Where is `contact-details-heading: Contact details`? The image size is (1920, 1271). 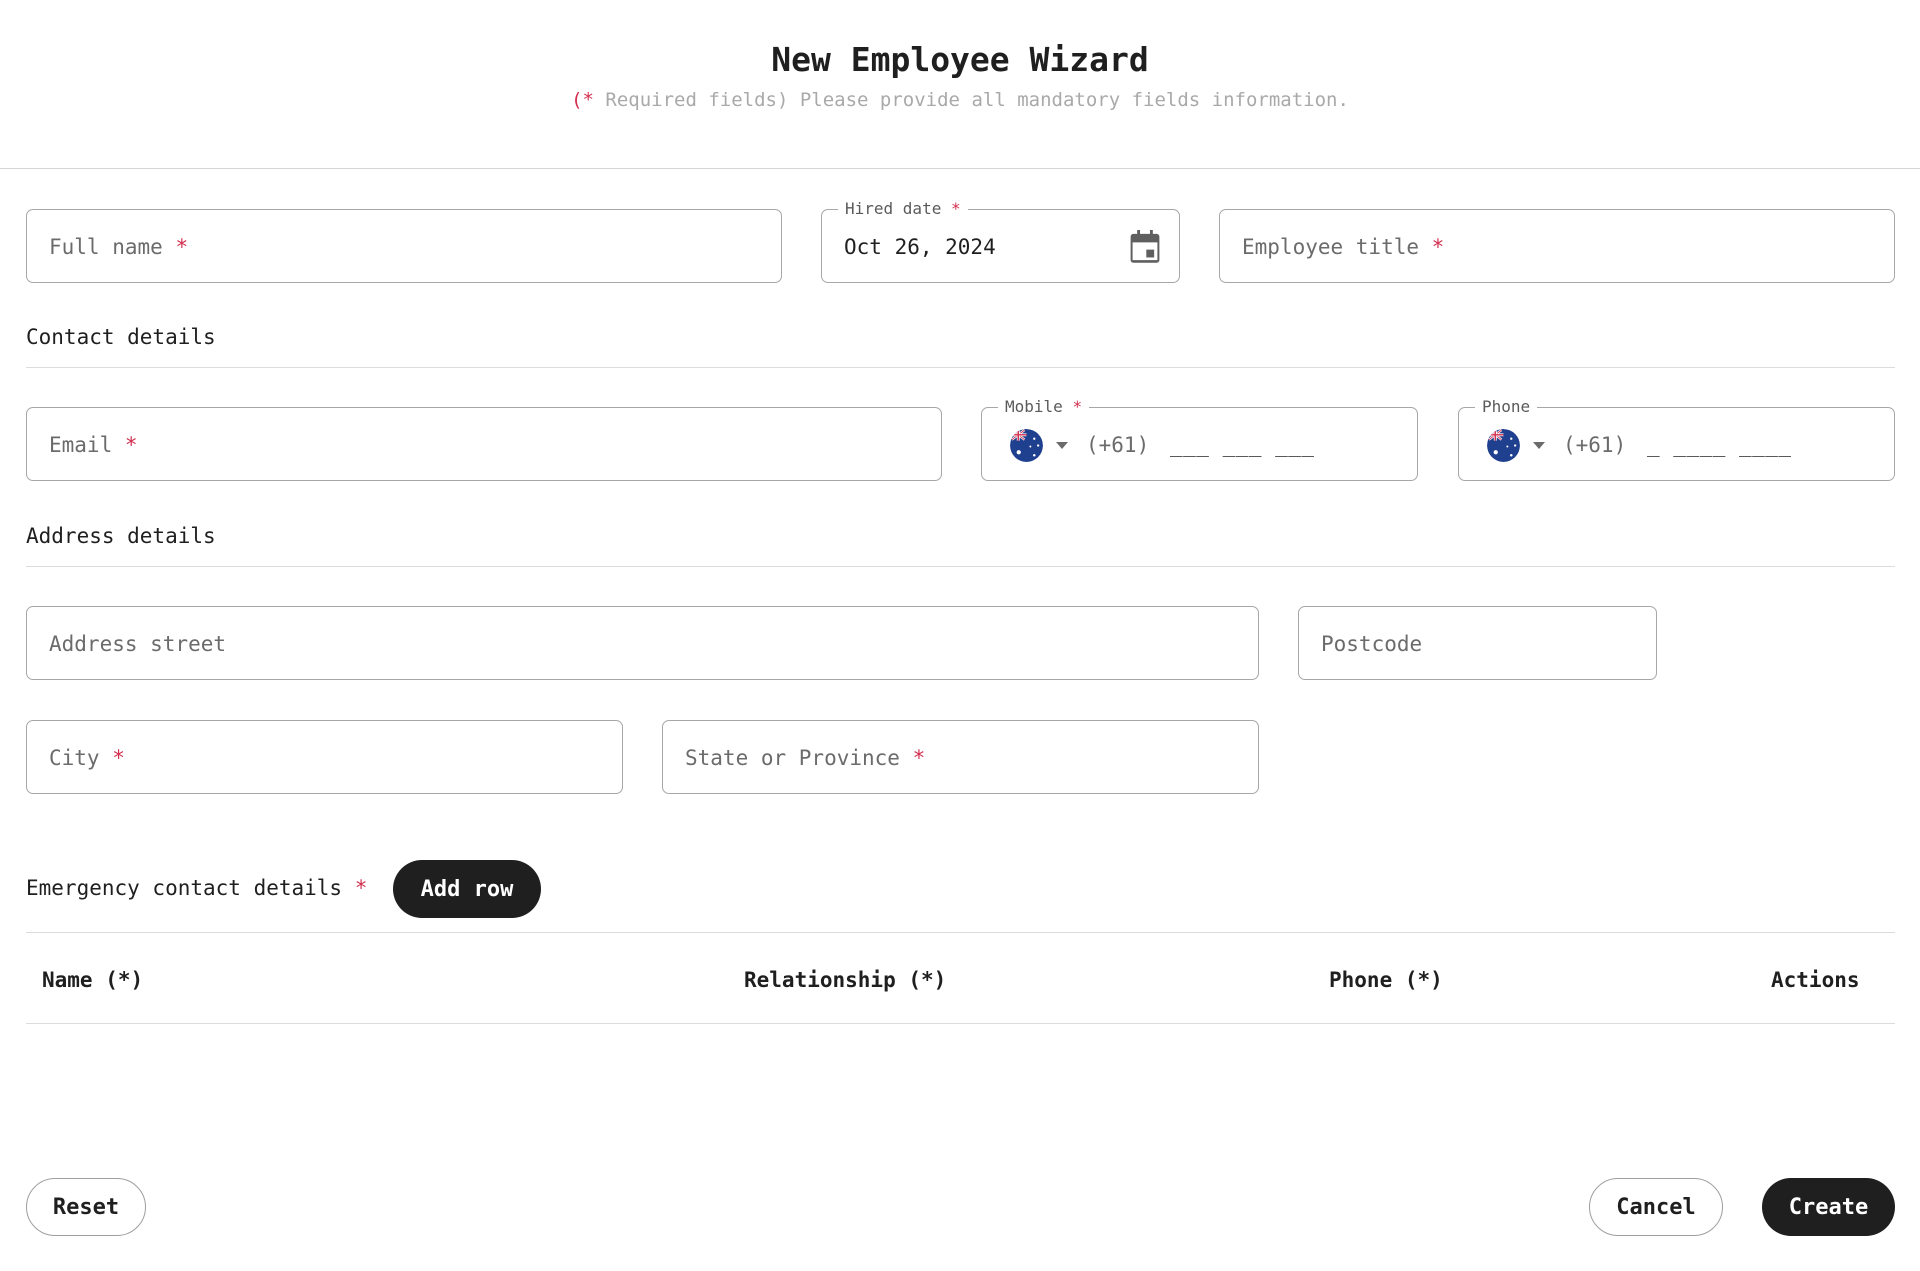 contact-details-heading: Contact details is located at coordinates (121, 337).